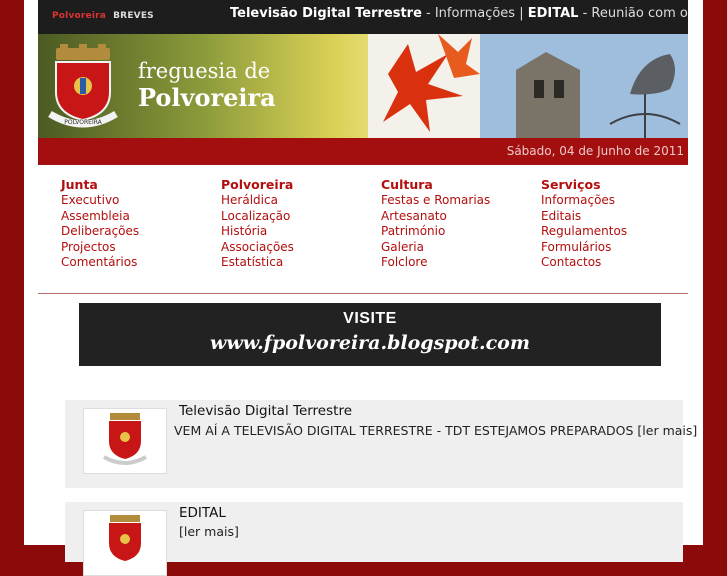 Image resolution: width=727 pixels, height=576 pixels. Describe the element at coordinates (136, 185) in the screenshot. I see `nav-heading: Junta` at that location.